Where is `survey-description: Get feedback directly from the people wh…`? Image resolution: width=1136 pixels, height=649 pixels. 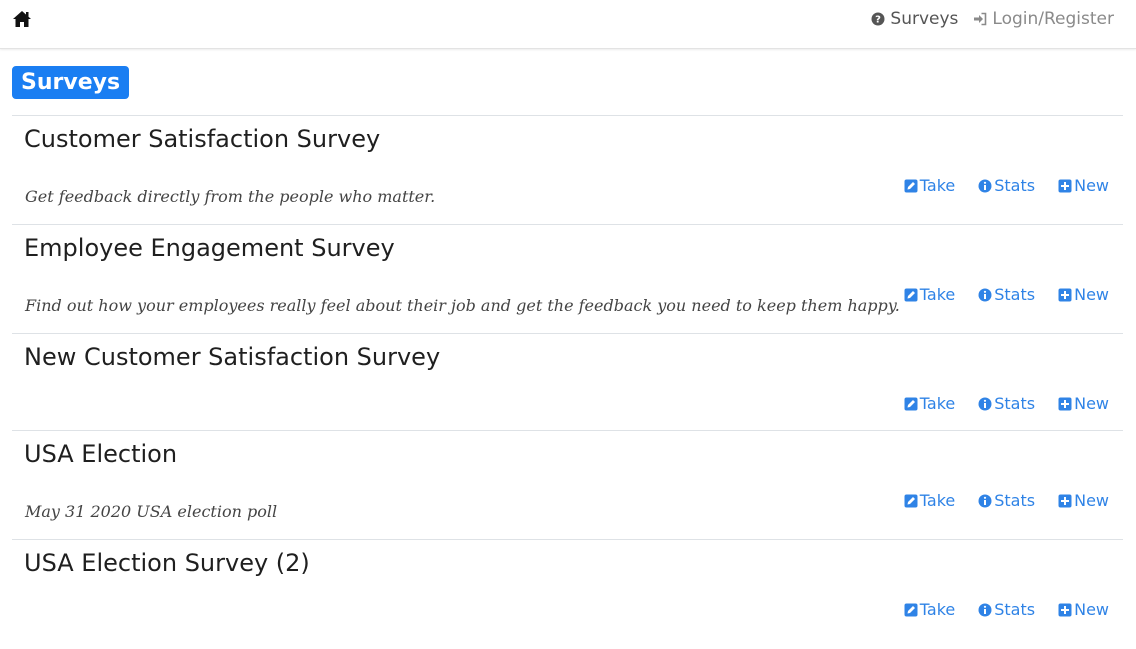 survey-description: Get feedback directly from the people wh… is located at coordinates (230, 196).